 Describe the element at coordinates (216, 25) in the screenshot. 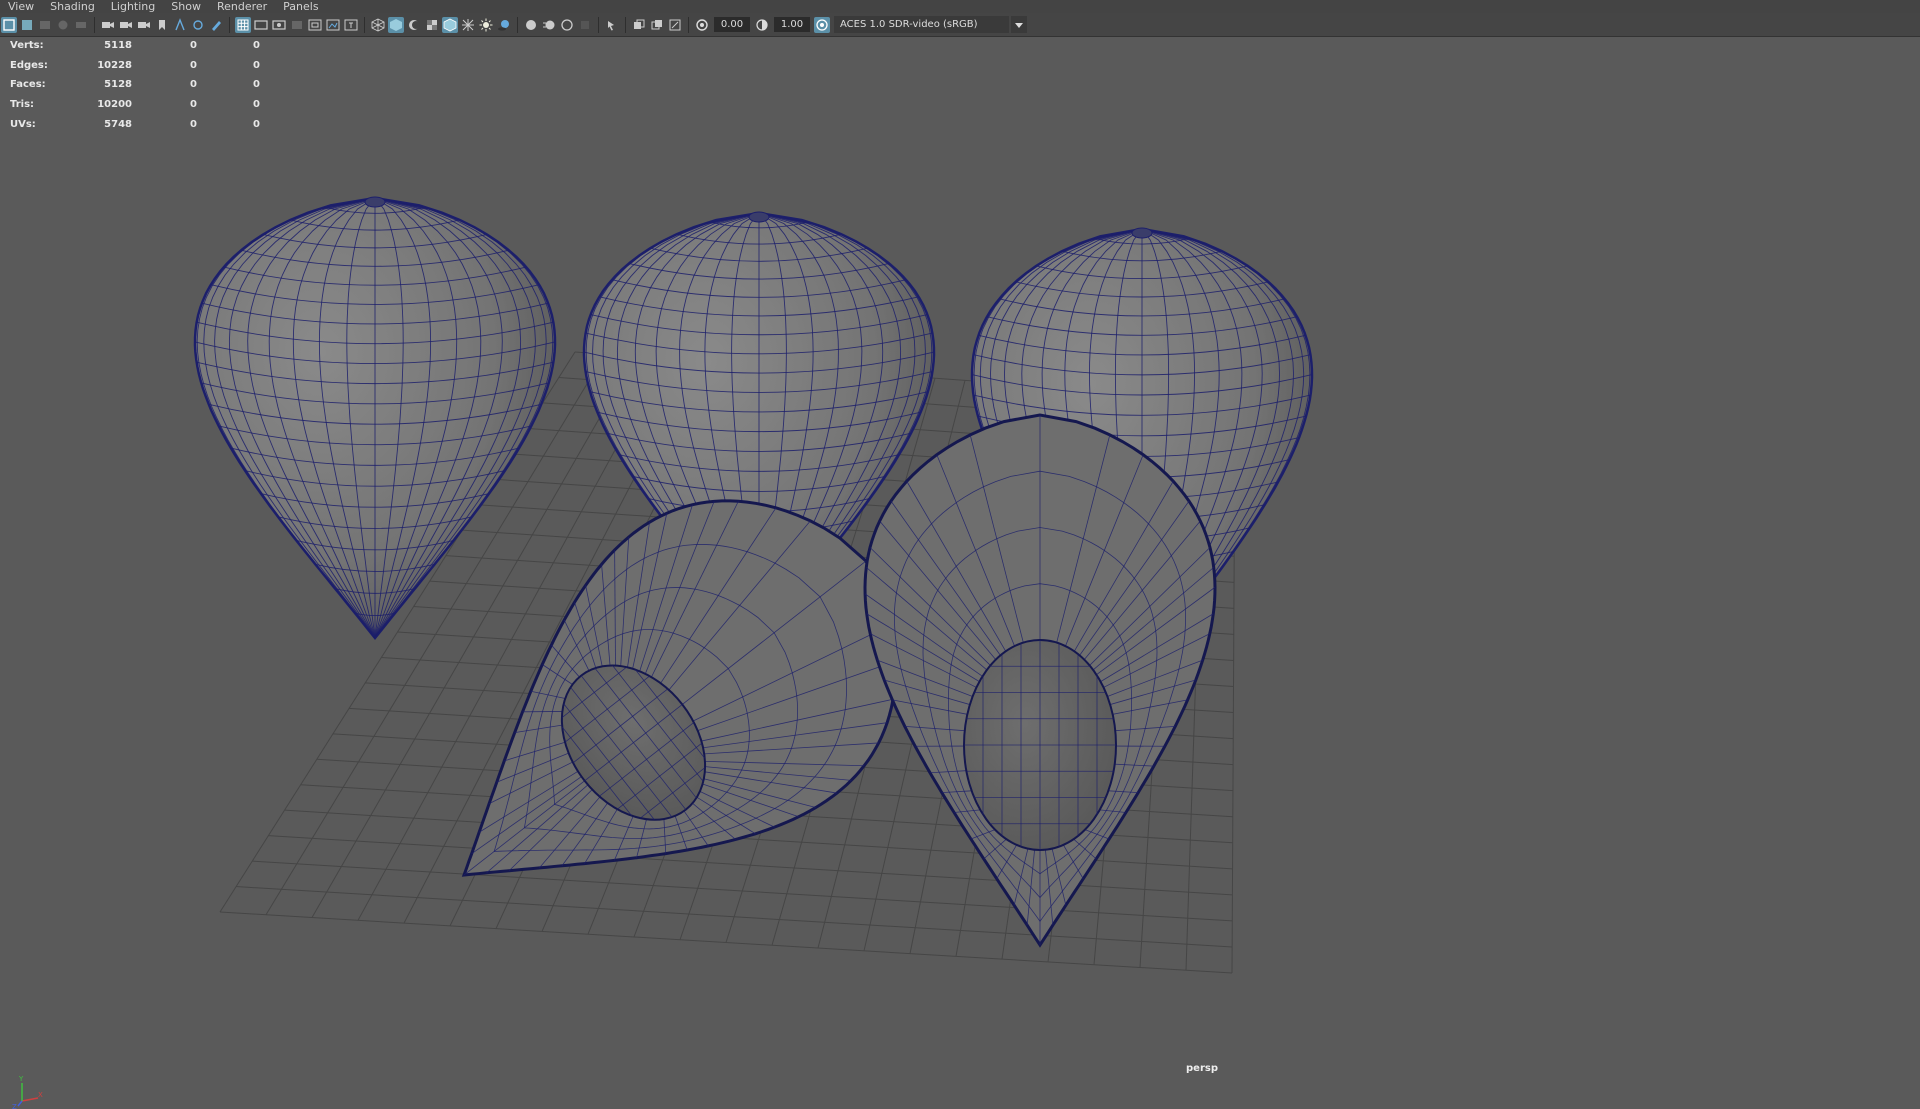

I see `pencil-icon` at that location.